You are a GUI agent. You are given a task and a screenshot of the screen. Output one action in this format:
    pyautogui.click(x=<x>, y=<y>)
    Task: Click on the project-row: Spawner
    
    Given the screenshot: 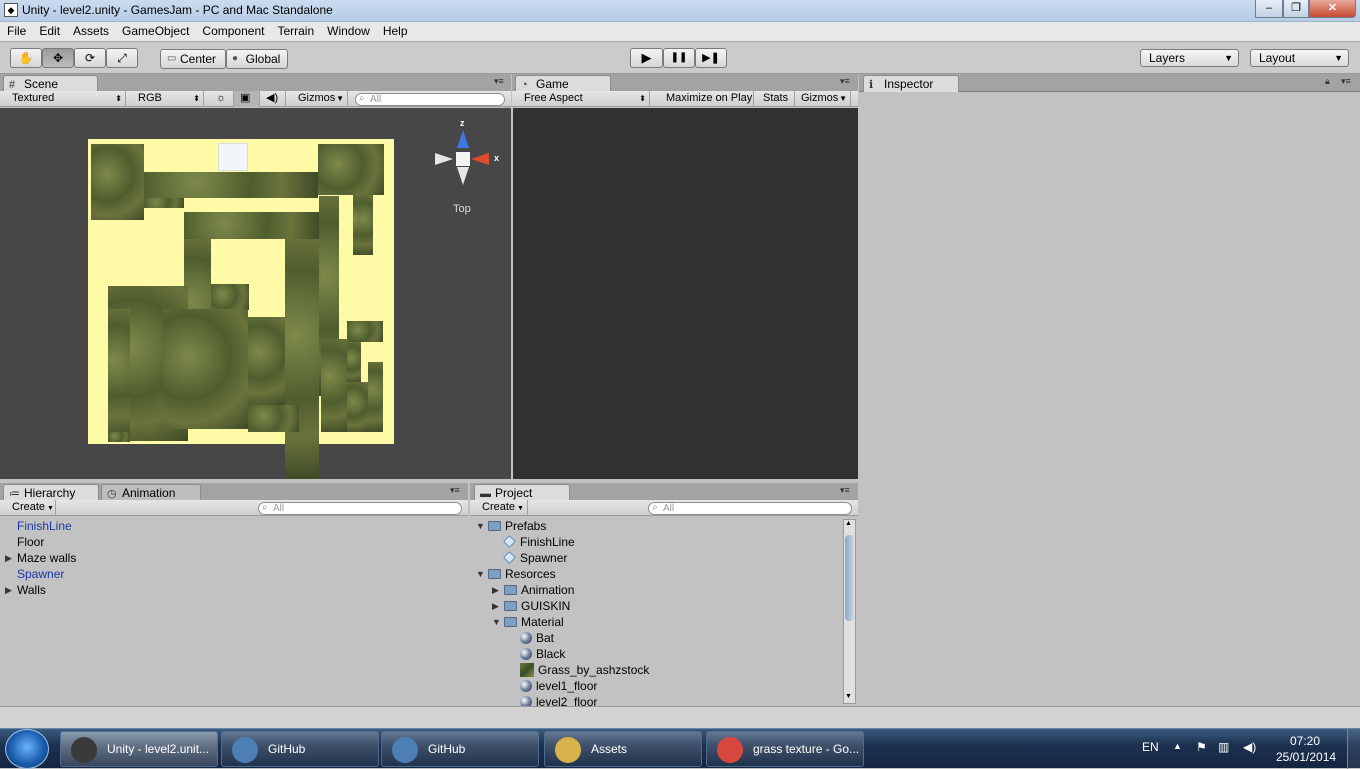 What is the action you would take?
    pyautogui.click(x=655, y=558)
    